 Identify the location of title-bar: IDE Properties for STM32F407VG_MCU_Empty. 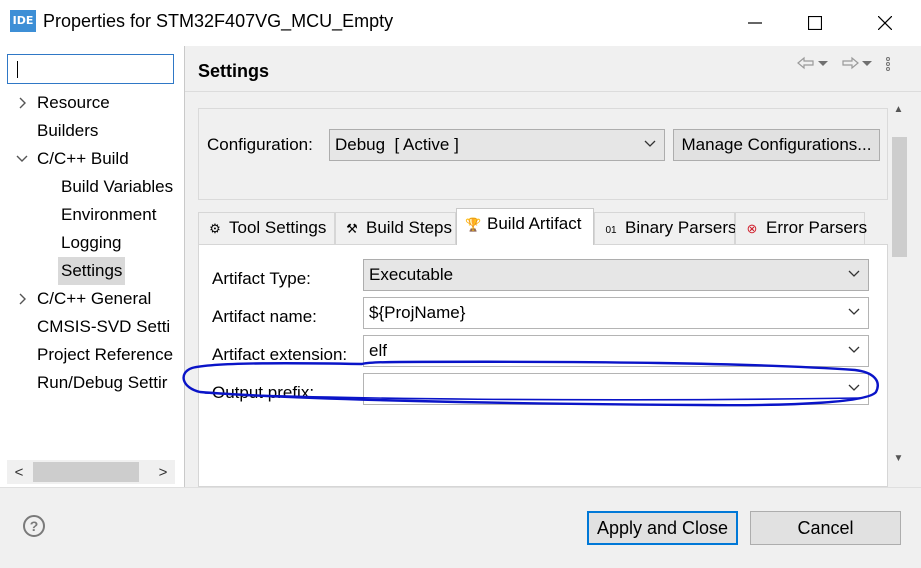
(460, 23).